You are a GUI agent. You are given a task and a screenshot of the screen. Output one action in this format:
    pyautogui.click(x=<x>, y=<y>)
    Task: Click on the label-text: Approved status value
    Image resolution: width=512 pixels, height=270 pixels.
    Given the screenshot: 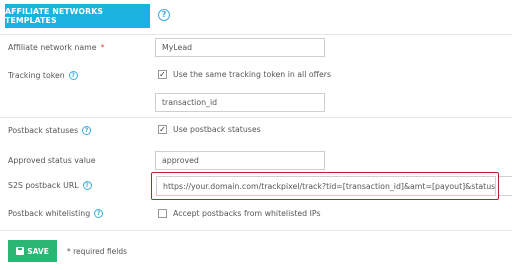 What is the action you would take?
    pyautogui.click(x=52, y=160)
    